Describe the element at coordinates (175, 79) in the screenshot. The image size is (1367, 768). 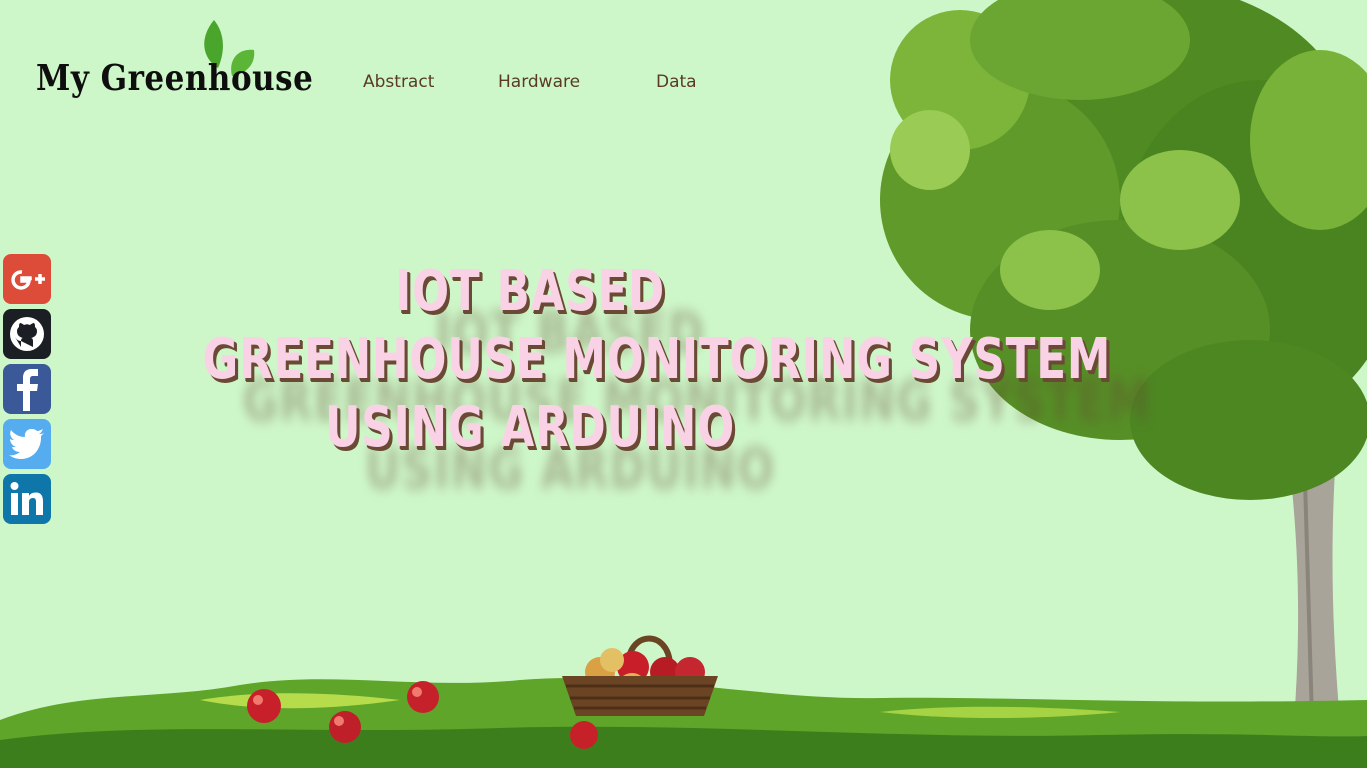
I see `logo-text: My Greenhouse` at that location.